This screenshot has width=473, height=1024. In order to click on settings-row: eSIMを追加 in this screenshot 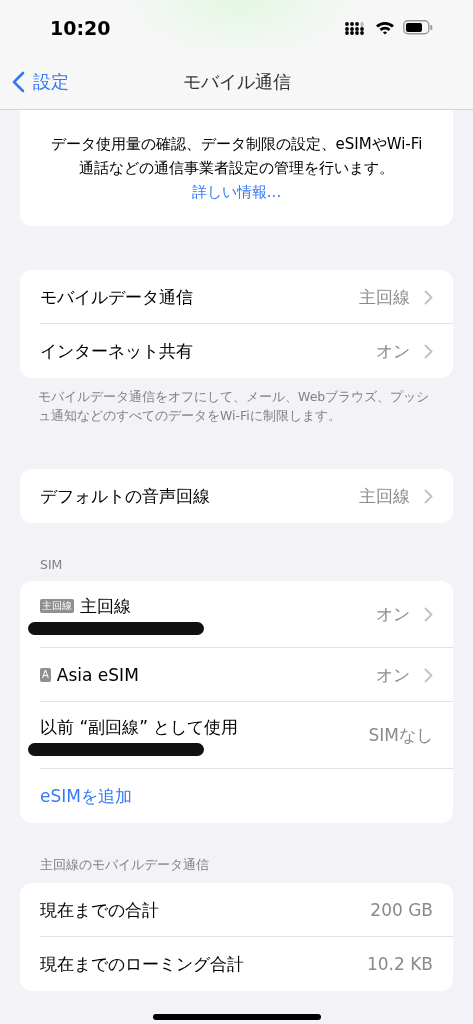, I will do `click(236, 796)`.